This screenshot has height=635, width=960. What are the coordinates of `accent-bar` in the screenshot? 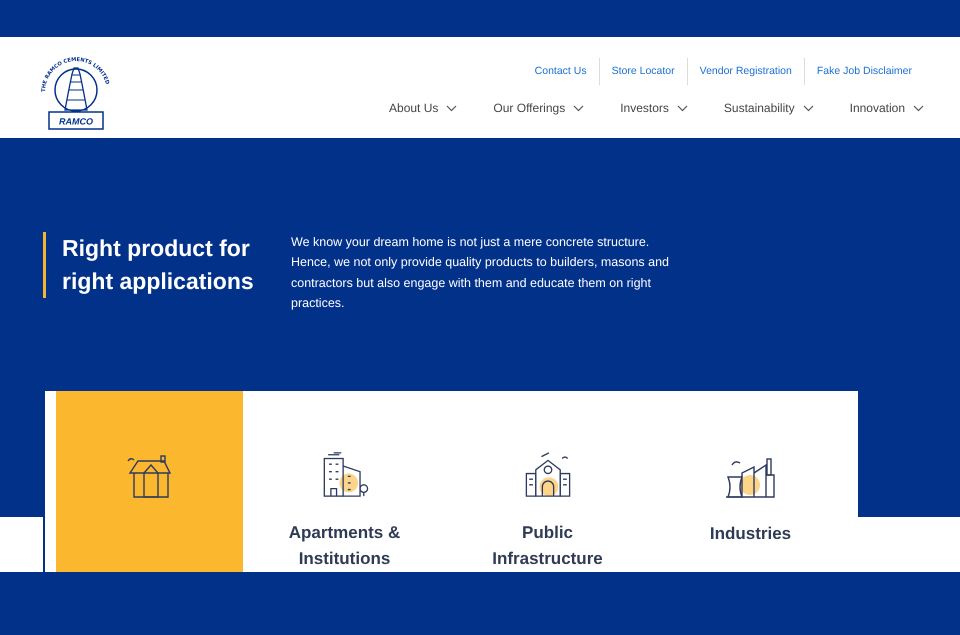 It's located at (44, 265).